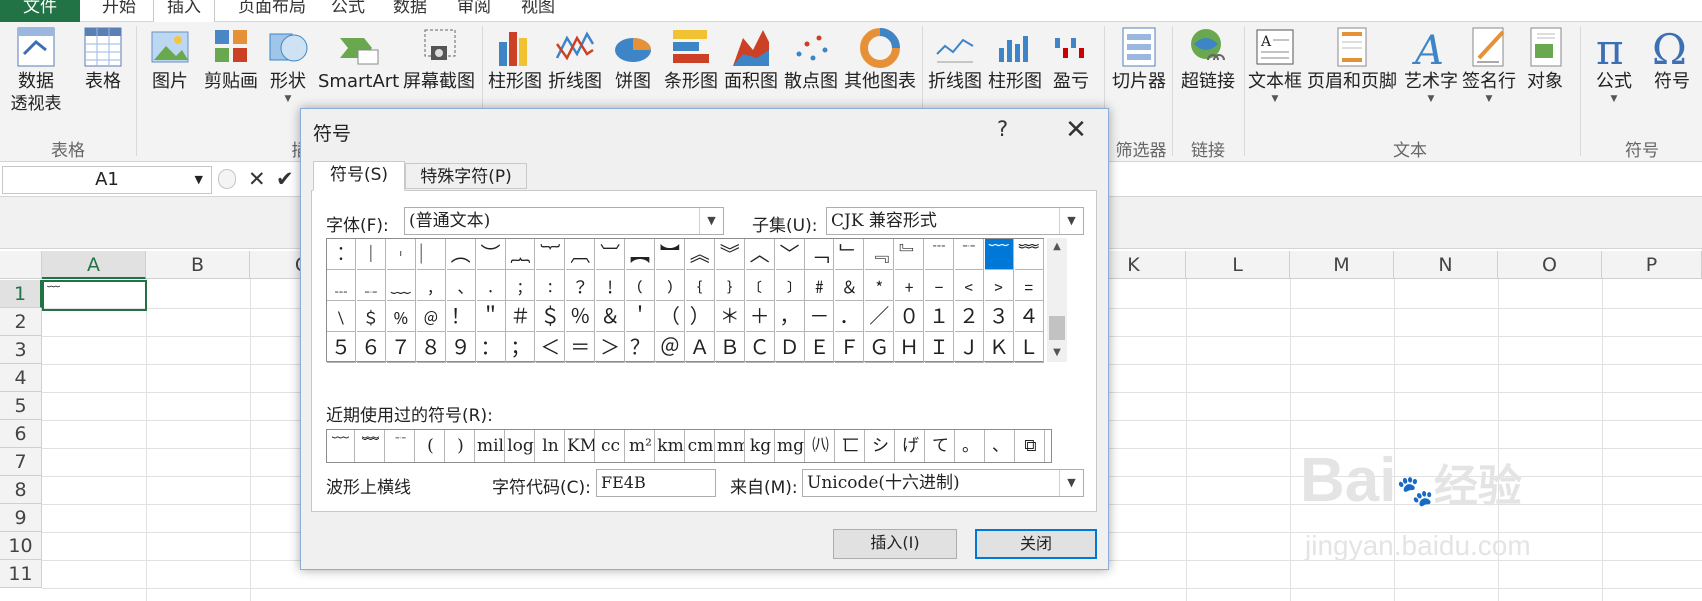 Image resolution: width=1702 pixels, height=601 pixels. I want to click on close-button: 关闭, so click(1036, 544).